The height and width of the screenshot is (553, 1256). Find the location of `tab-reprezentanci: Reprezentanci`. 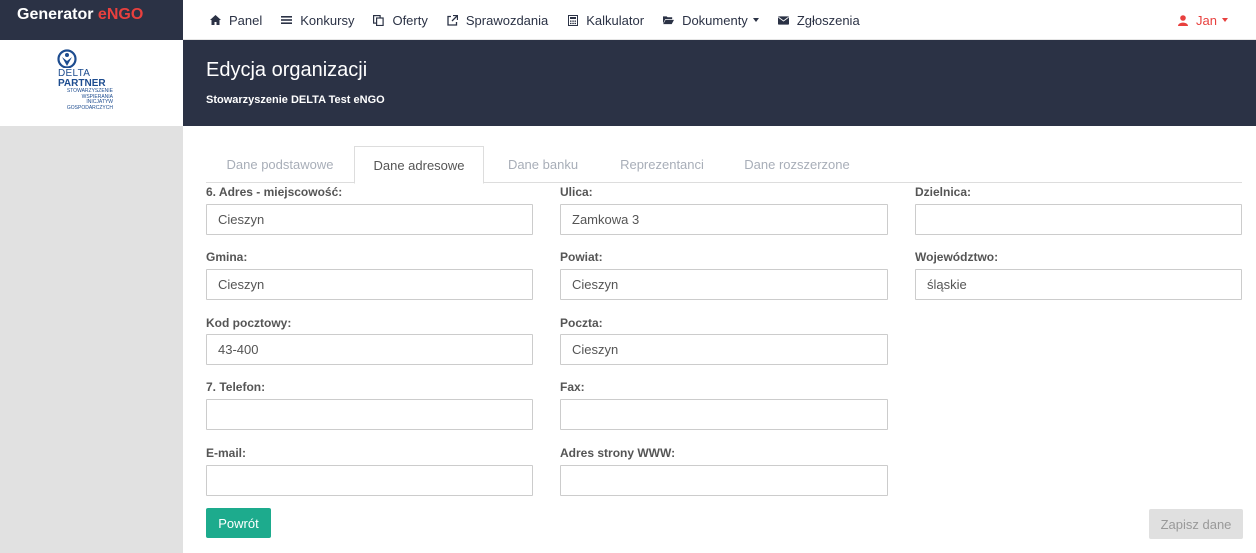

tab-reprezentanci: Reprezentanci is located at coordinates (662, 164).